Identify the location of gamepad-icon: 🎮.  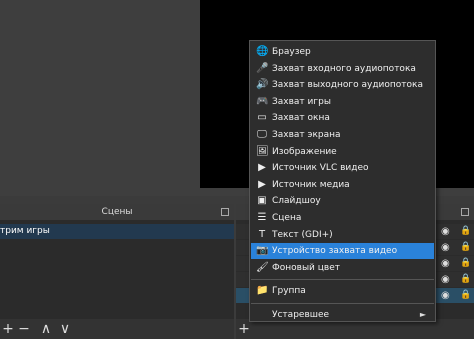
(262, 101).